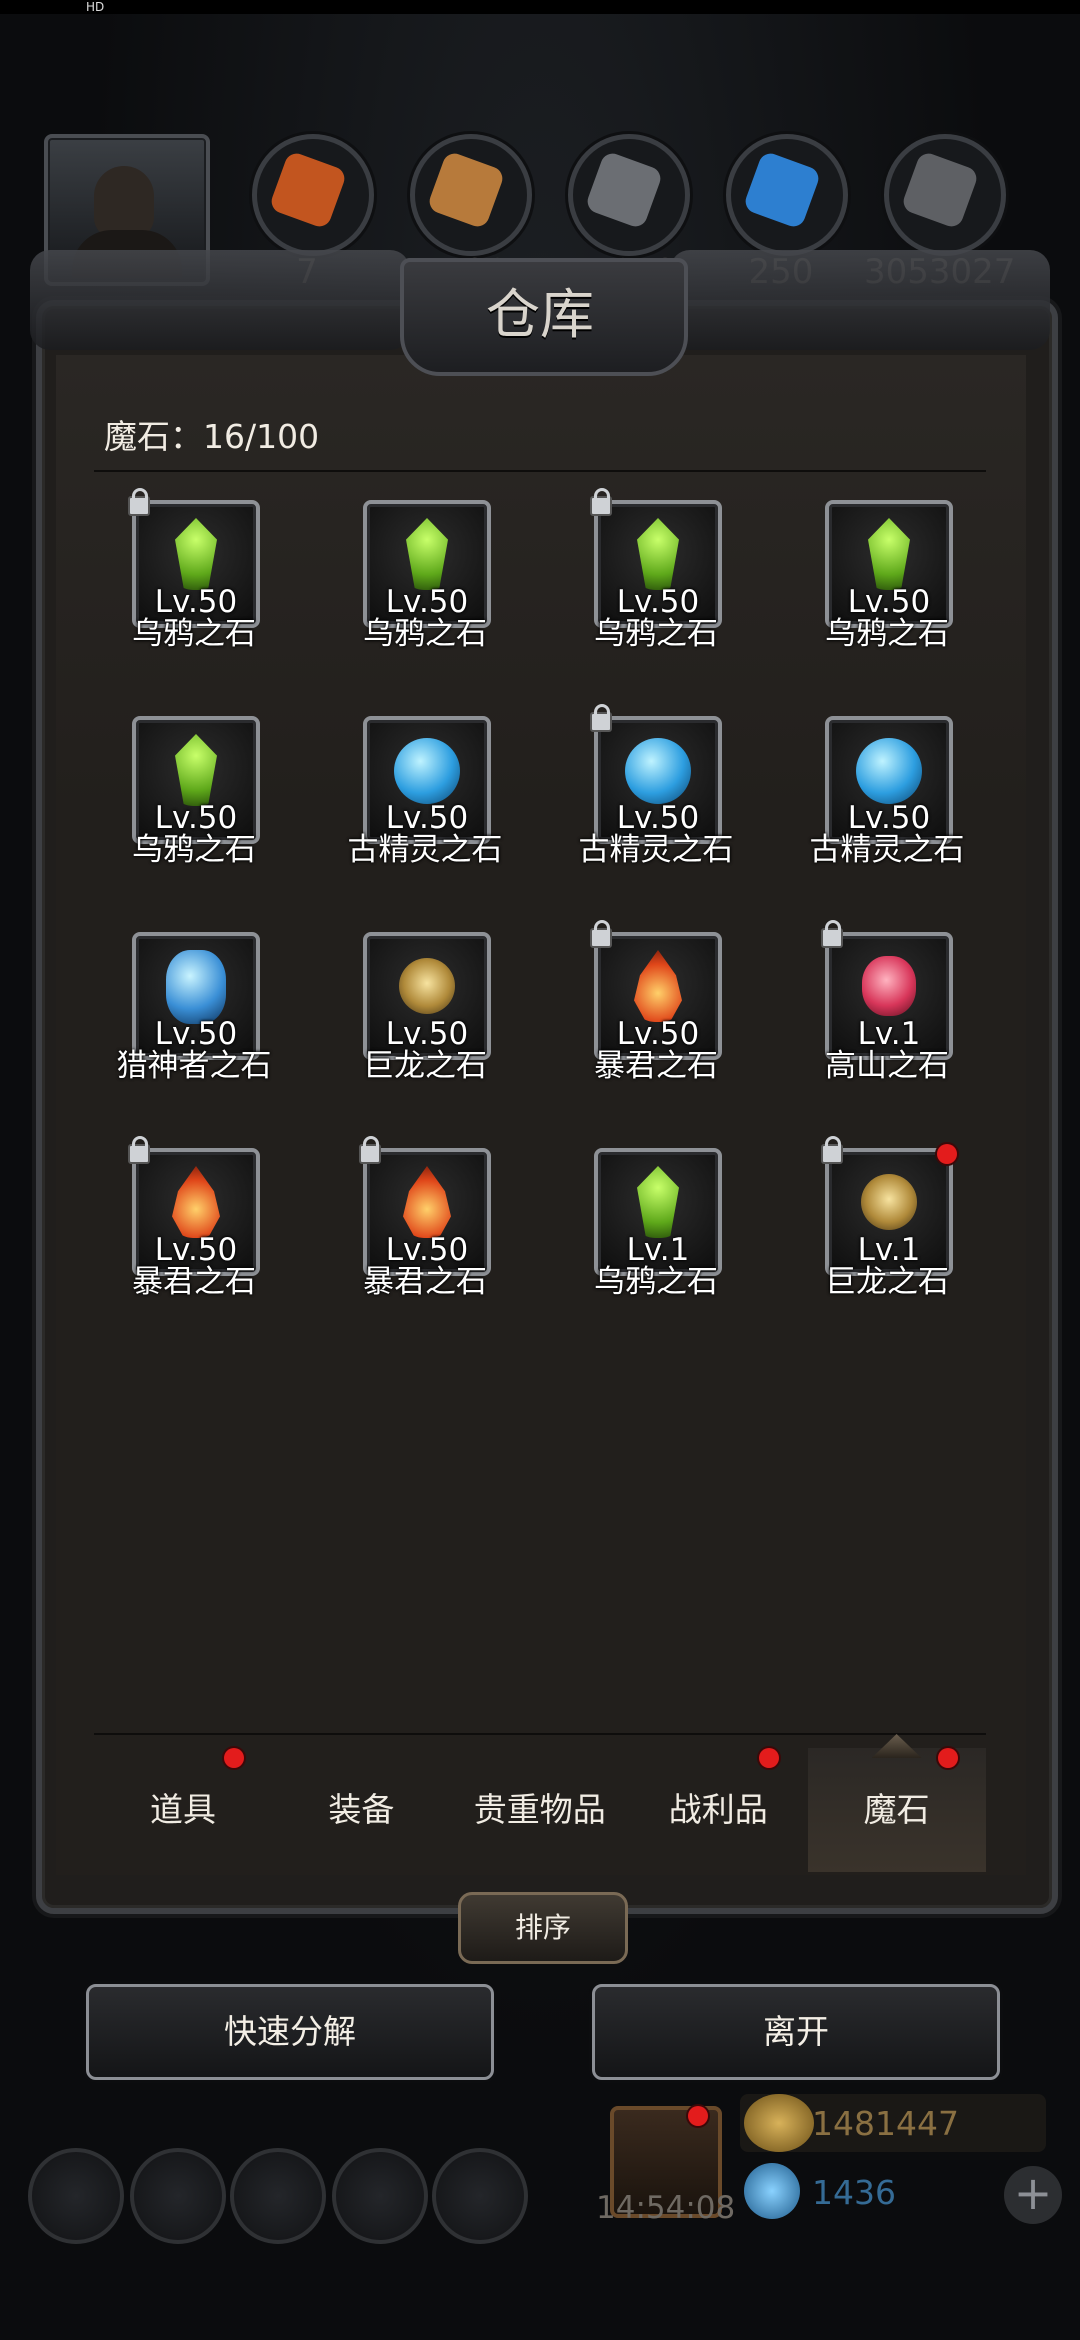 The height and width of the screenshot is (2340, 1080). Describe the element at coordinates (480, 2196) in the screenshot. I see `map-icon` at that location.